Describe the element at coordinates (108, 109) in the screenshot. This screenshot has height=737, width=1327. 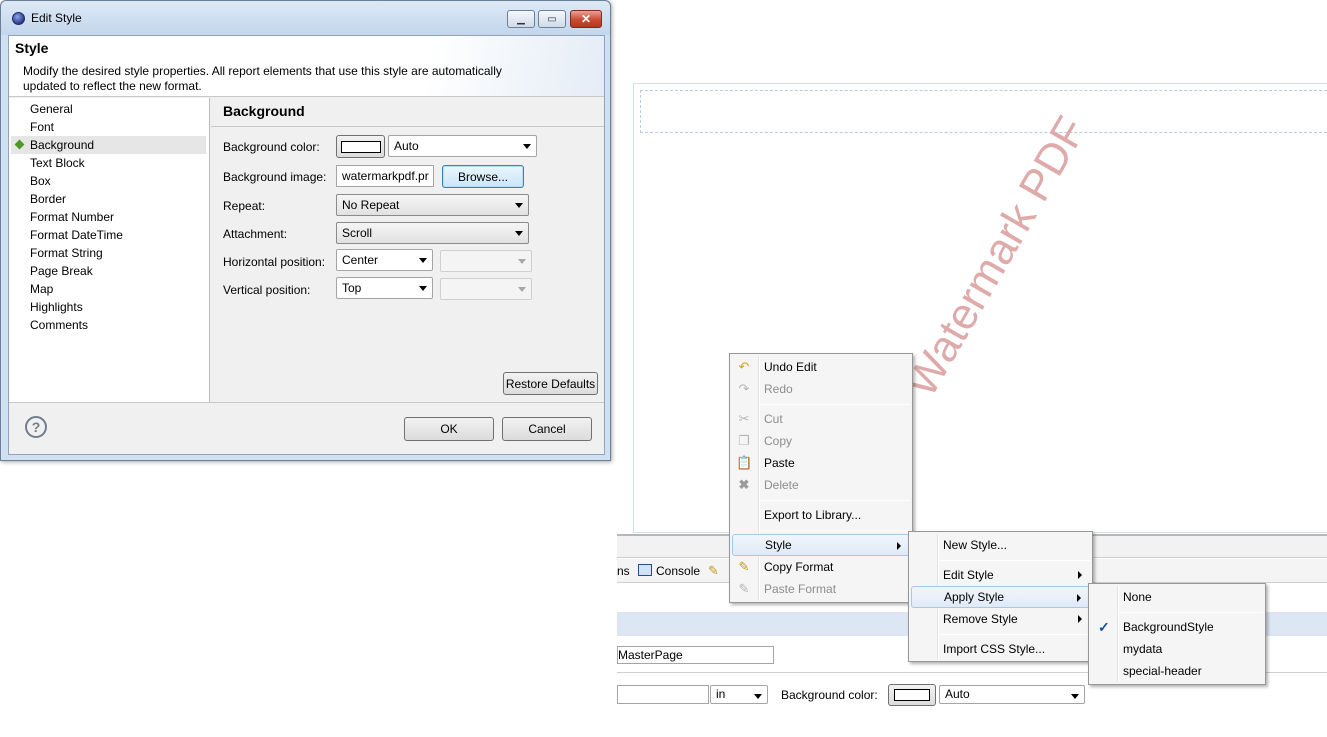
I see `nav-item-general: General` at that location.